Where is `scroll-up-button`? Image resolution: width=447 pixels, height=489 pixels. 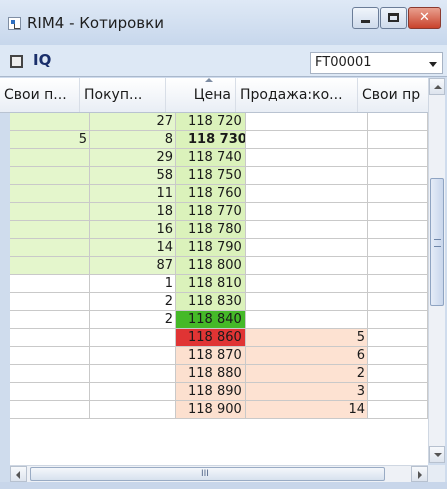
scroll-up-button is located at coordinates (437, 86).